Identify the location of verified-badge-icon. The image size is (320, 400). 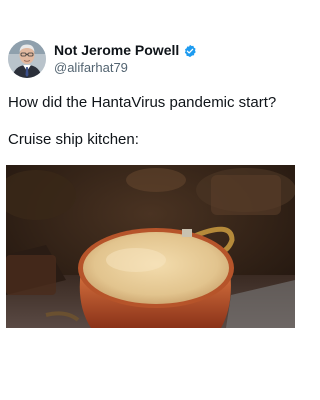
(190, 51).